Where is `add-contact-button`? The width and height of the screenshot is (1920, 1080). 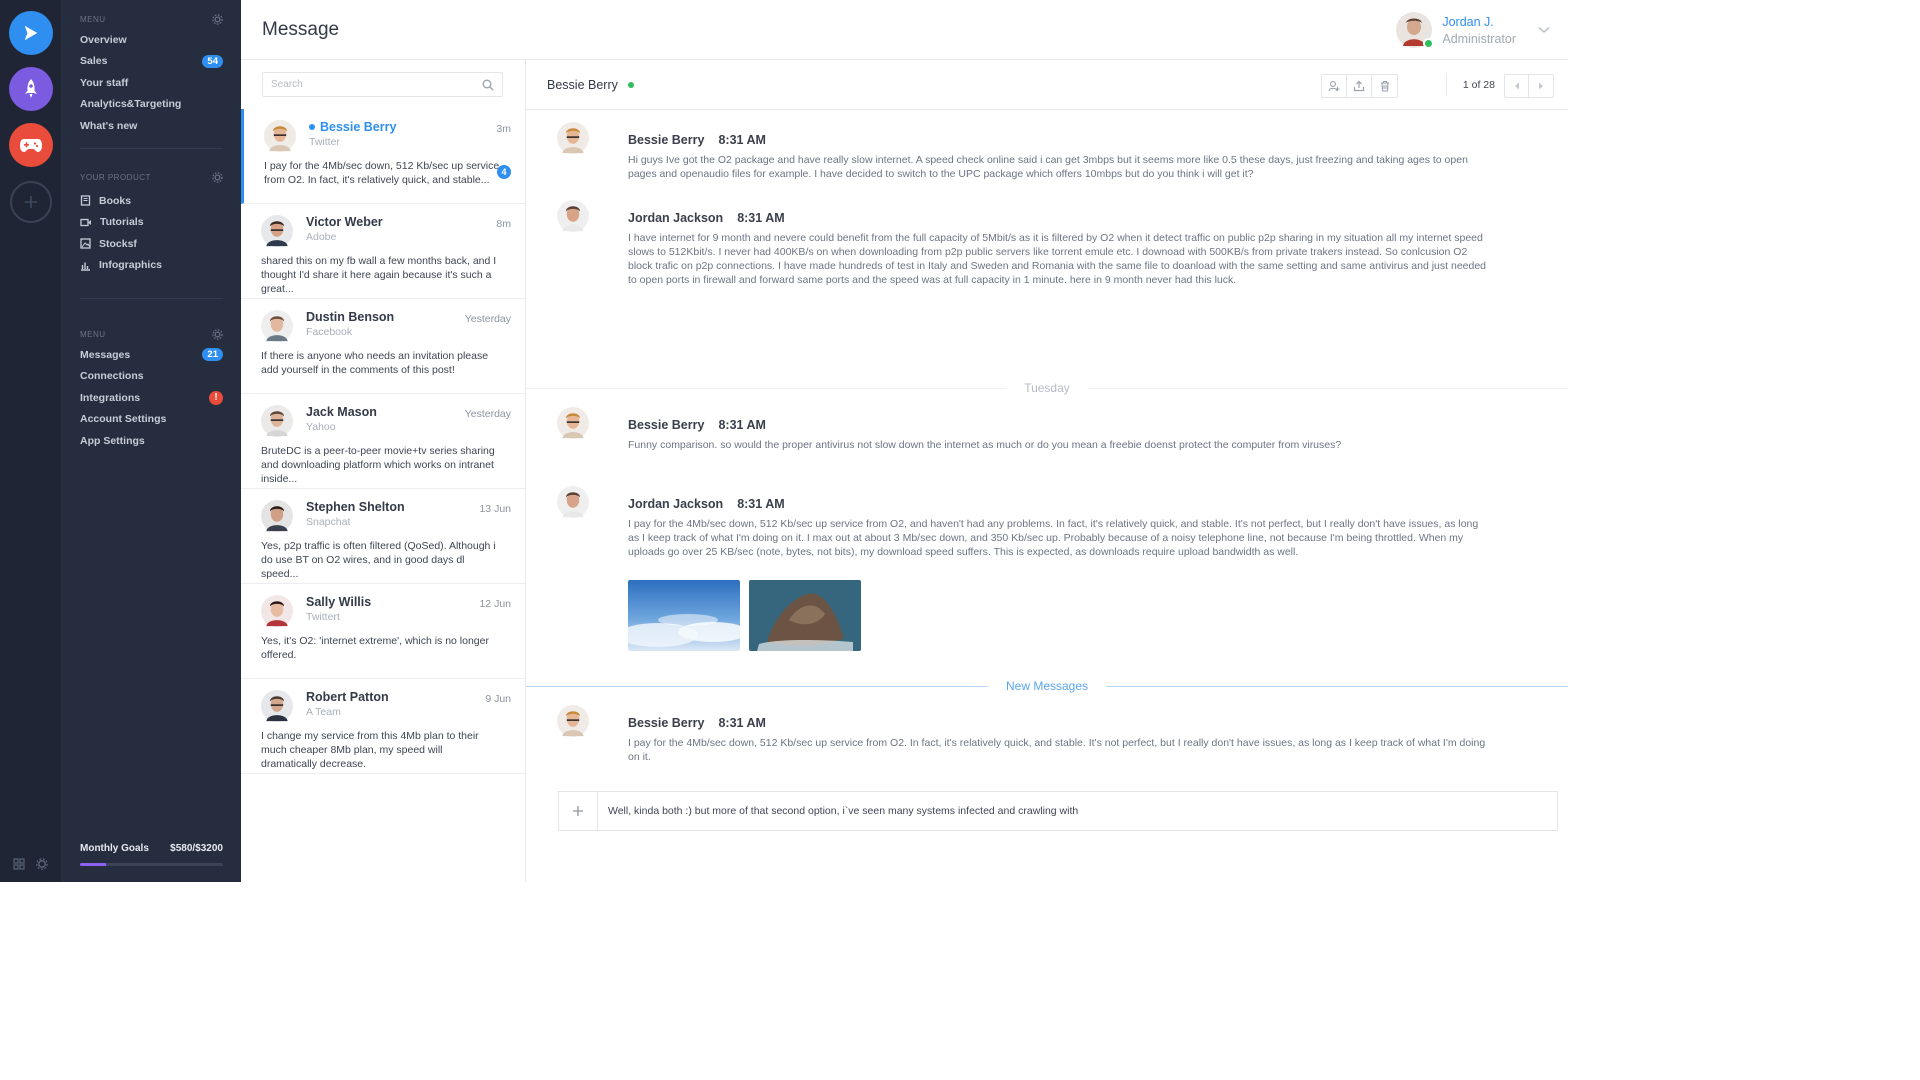 add-contact-button is located at coordinates (1334, 86).